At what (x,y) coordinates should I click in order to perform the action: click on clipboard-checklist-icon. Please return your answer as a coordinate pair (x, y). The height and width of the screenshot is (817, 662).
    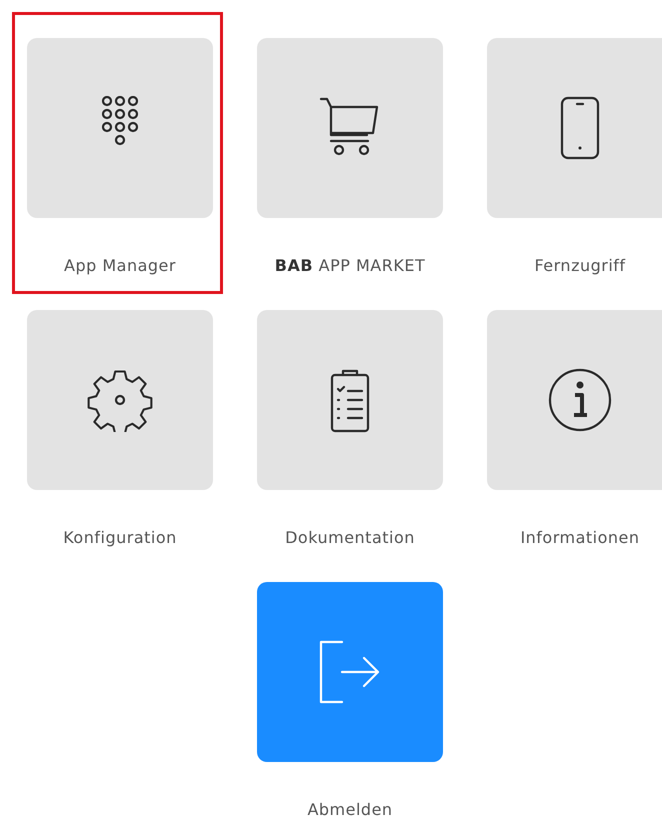
    Looking at the image, I should click on (350, 400).